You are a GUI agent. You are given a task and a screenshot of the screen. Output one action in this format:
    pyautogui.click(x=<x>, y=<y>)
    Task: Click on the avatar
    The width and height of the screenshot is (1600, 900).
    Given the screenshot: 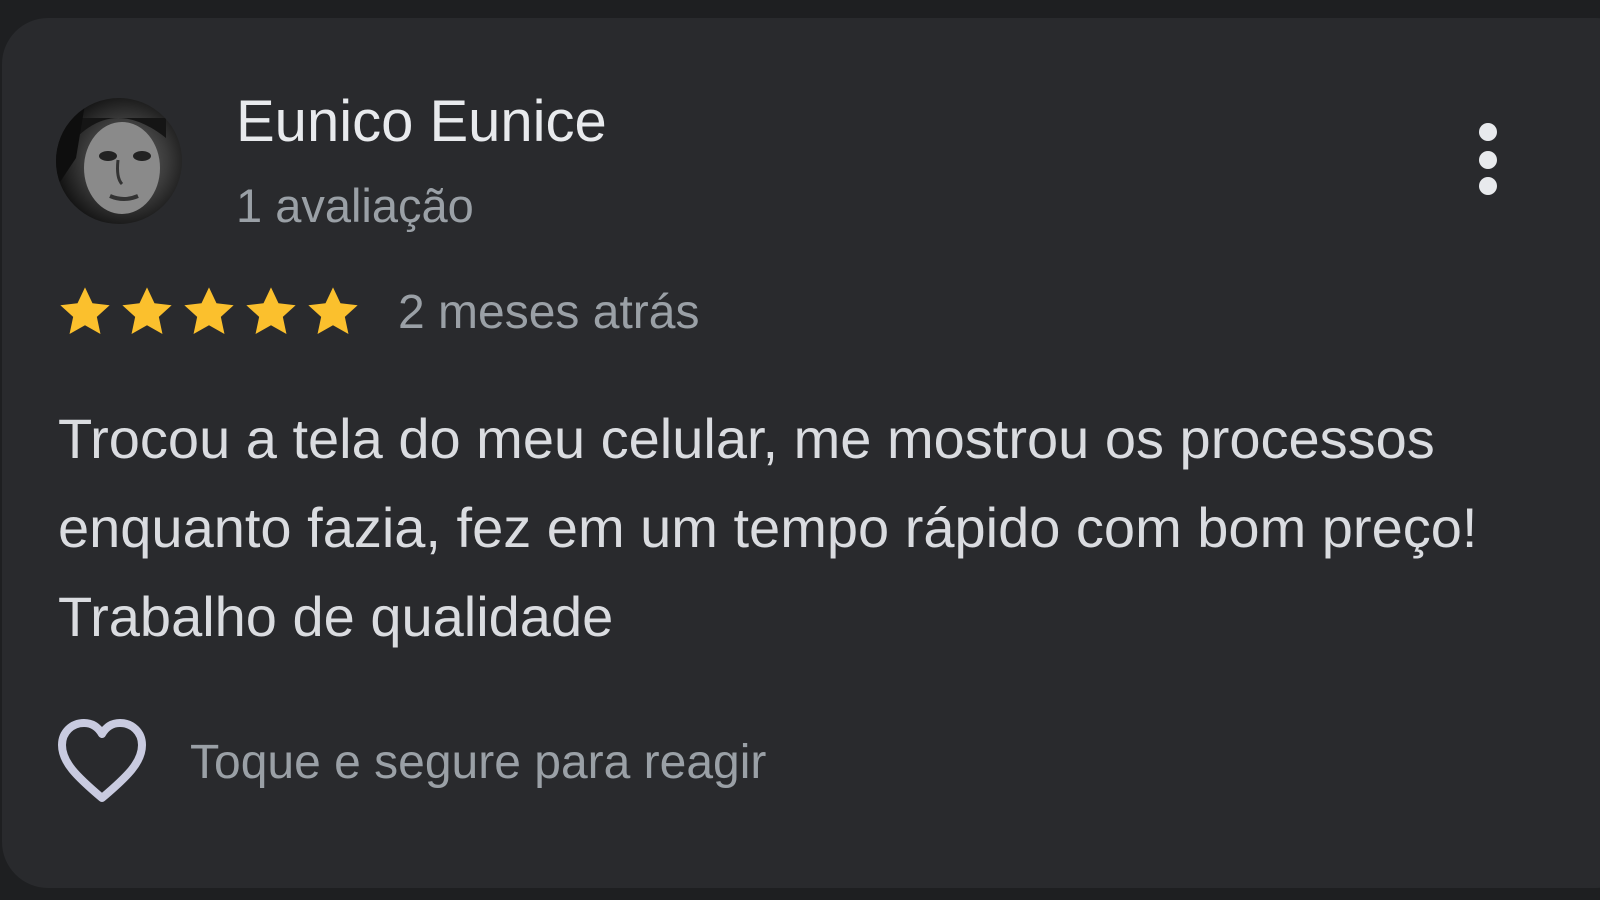 What is the action you would take?
    pyautogui.click(x=119, y=161)
    